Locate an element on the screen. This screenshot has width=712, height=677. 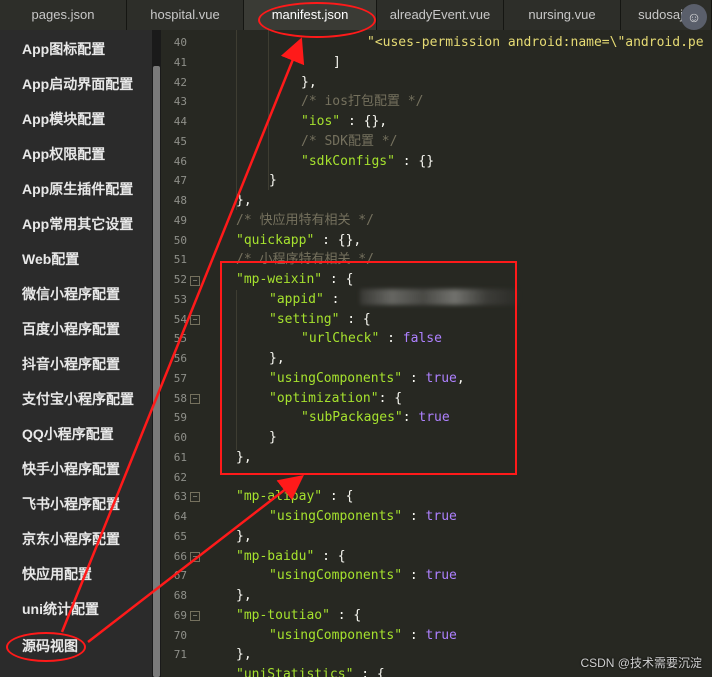
key-token: "quickapp" is located at coordinates (275, 240).